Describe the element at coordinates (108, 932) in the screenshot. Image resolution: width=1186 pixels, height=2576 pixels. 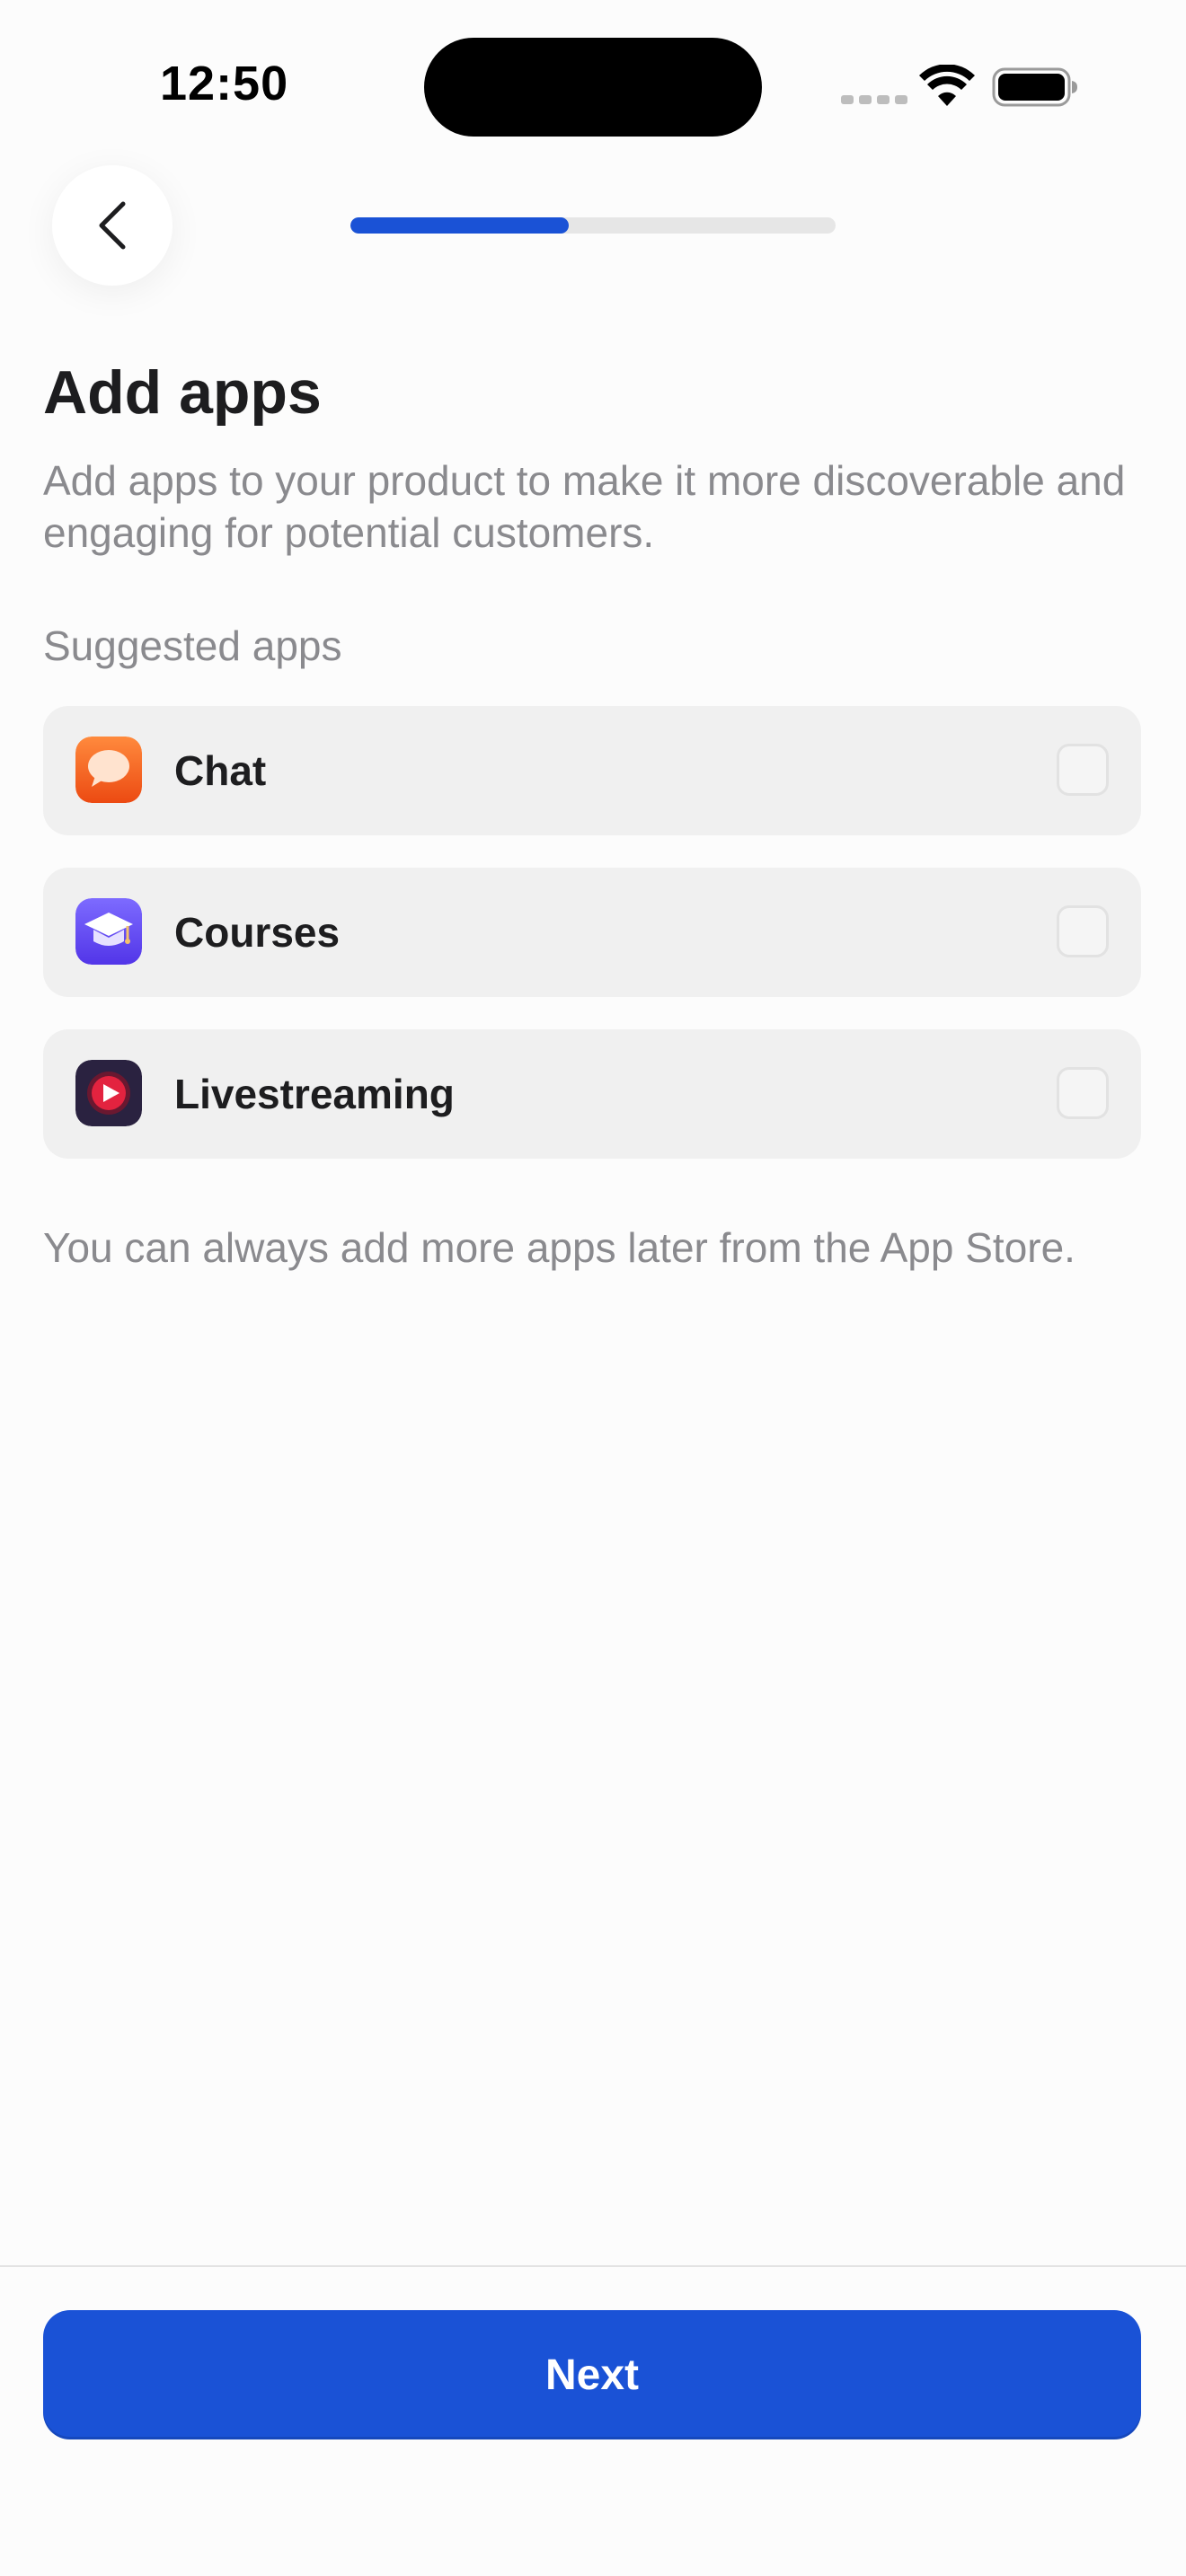
I see `graduation-cap-icon` at that location.